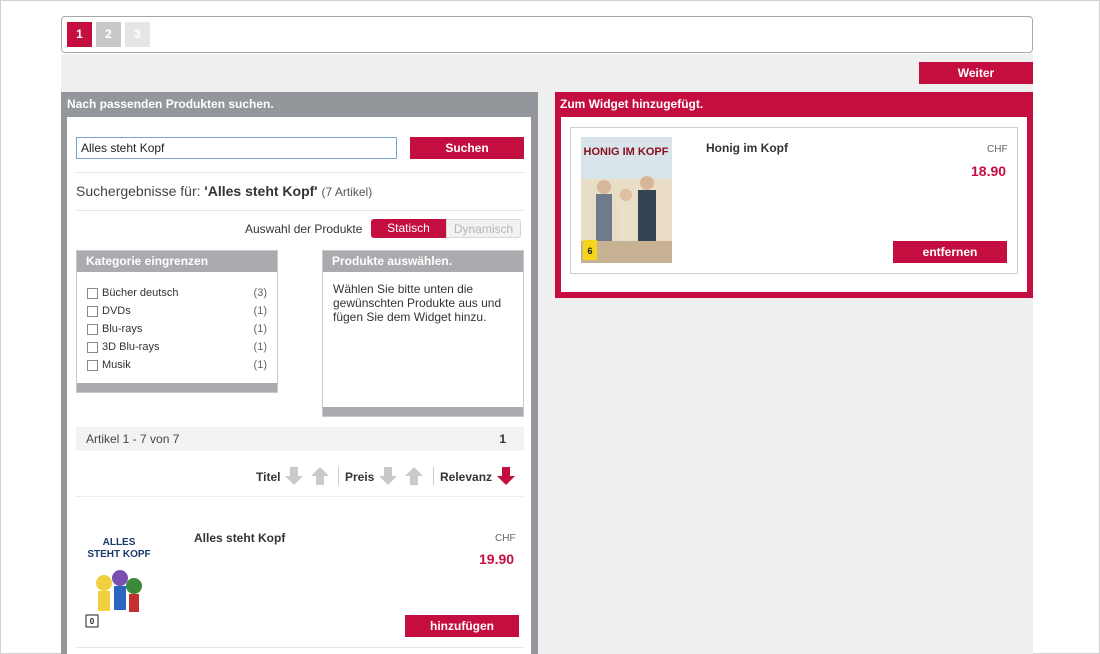 The height and width of the screenshot is (654, 1100). I want to click on category-name: 3D Blu-rays, so click(131, 347).